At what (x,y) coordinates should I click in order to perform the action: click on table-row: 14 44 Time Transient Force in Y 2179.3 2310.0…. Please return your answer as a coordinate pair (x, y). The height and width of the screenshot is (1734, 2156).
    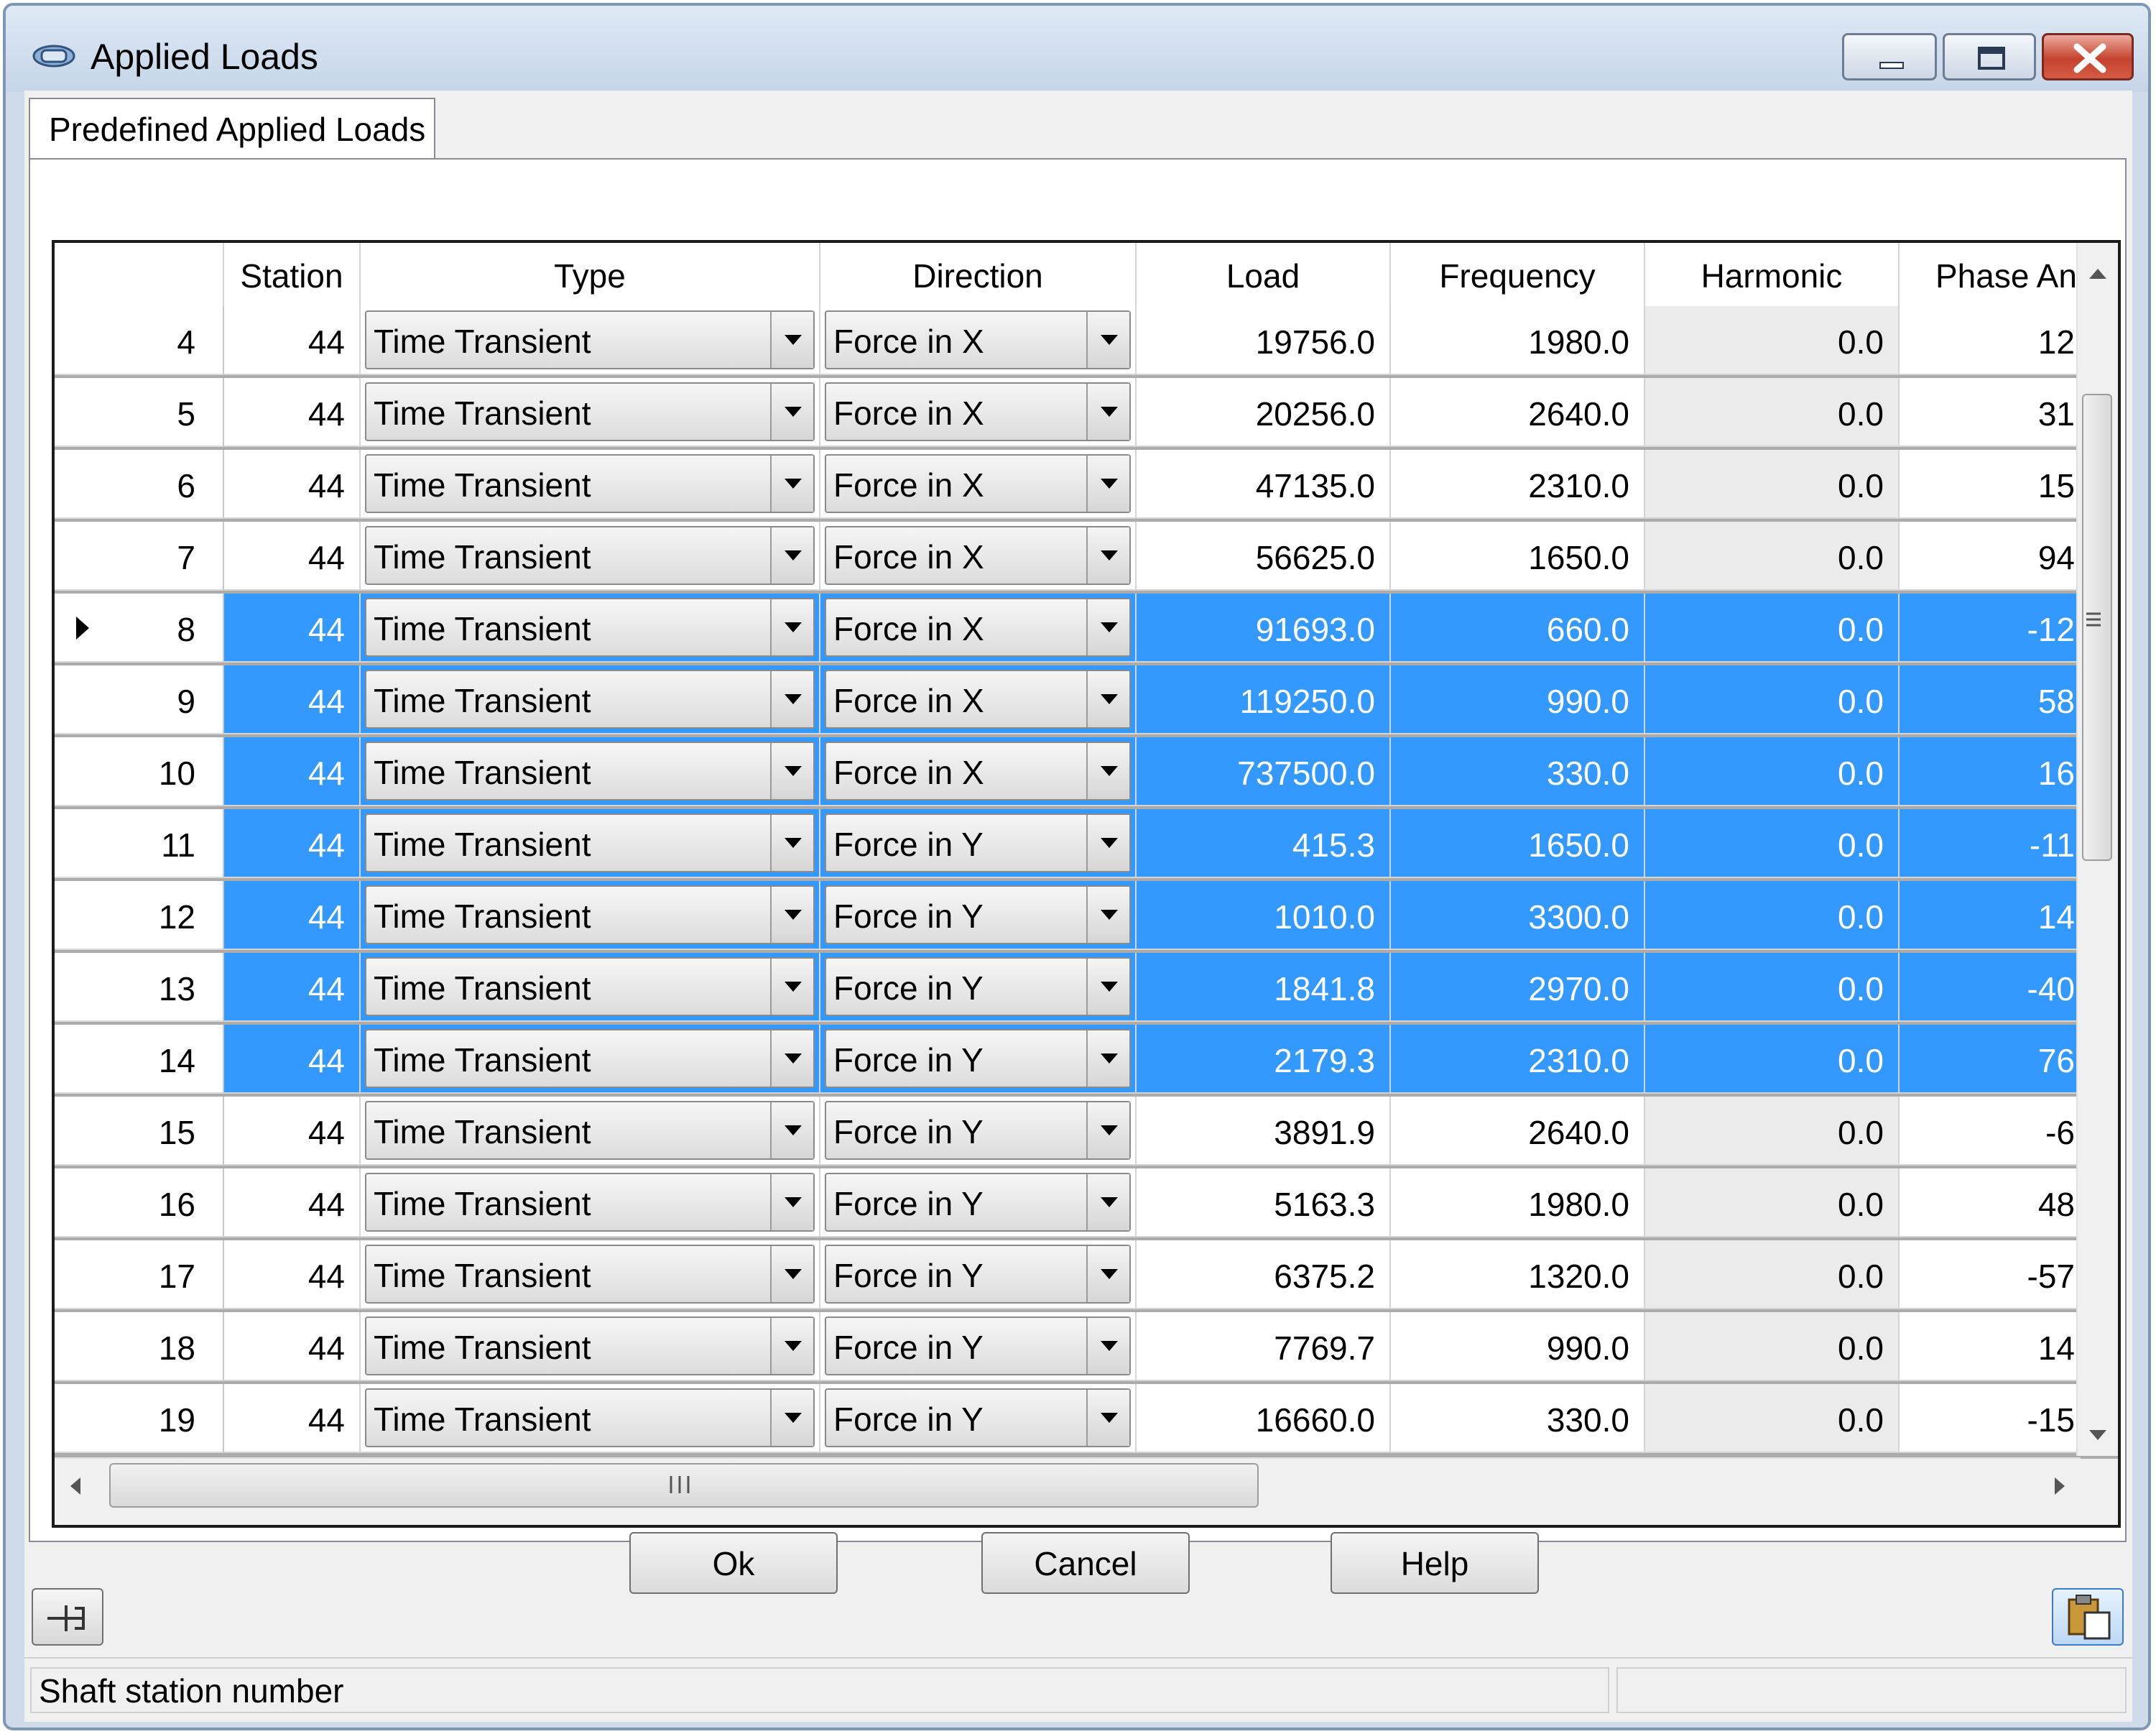
    Looking at the image, I should click on (1068, 1059).